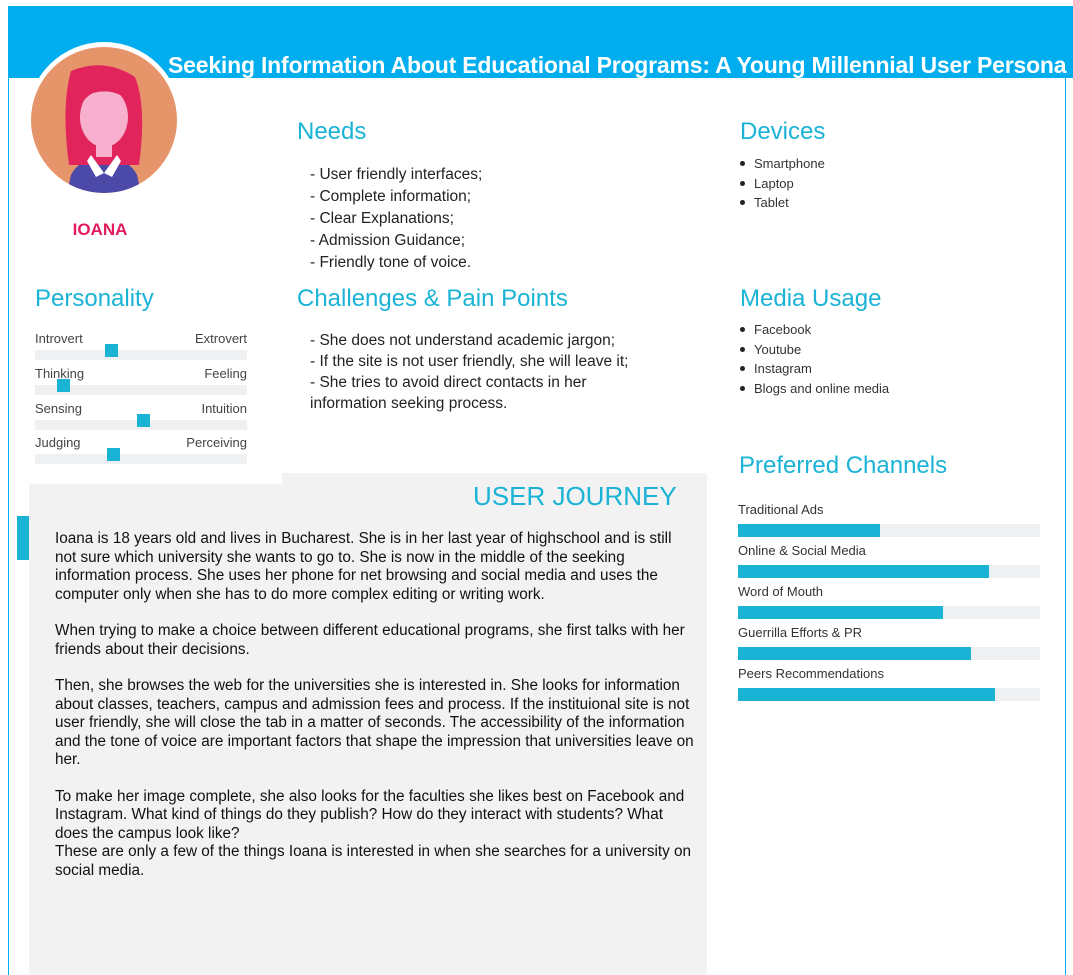 The height and width of the screenshot is (975, 1073). Describe the element at coordinates (409, 403) in the screenshot. I see `challenge-item: information seeking process.` at that location.